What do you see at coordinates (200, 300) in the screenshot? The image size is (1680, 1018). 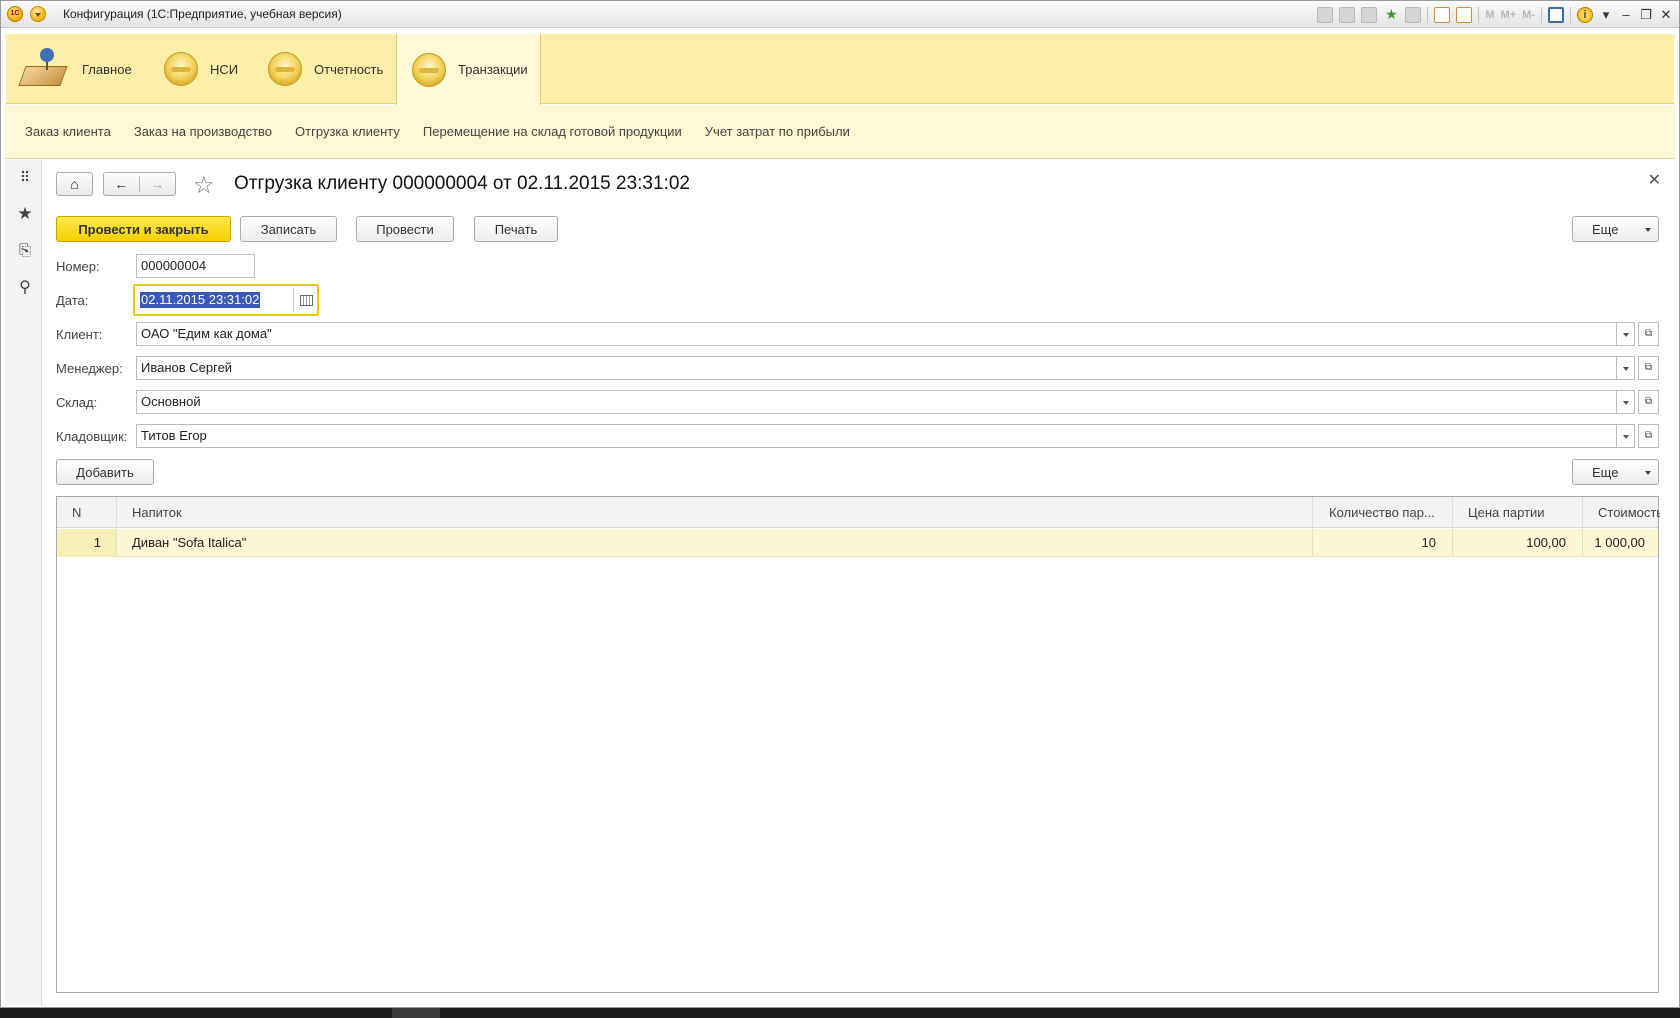 I see `date-value: 02.11.2015 23:31:02` at bounding box center [200, 300].